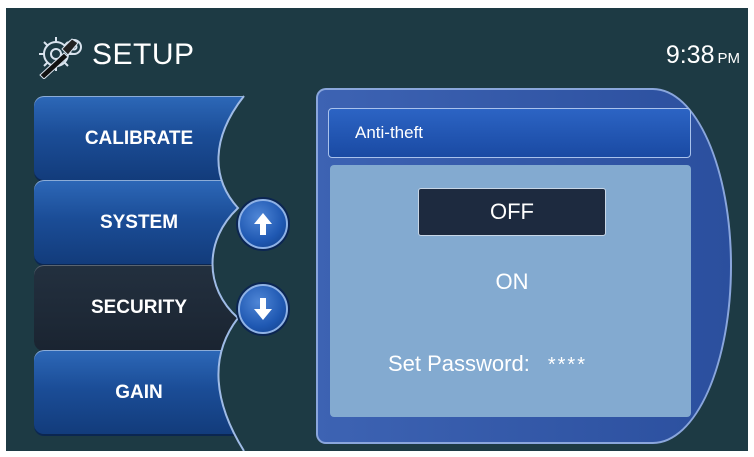 The width and height of the screenshot is (754, 457). I want to click on menu-item-calibrate: CALIBRATE, so click(139, 139).